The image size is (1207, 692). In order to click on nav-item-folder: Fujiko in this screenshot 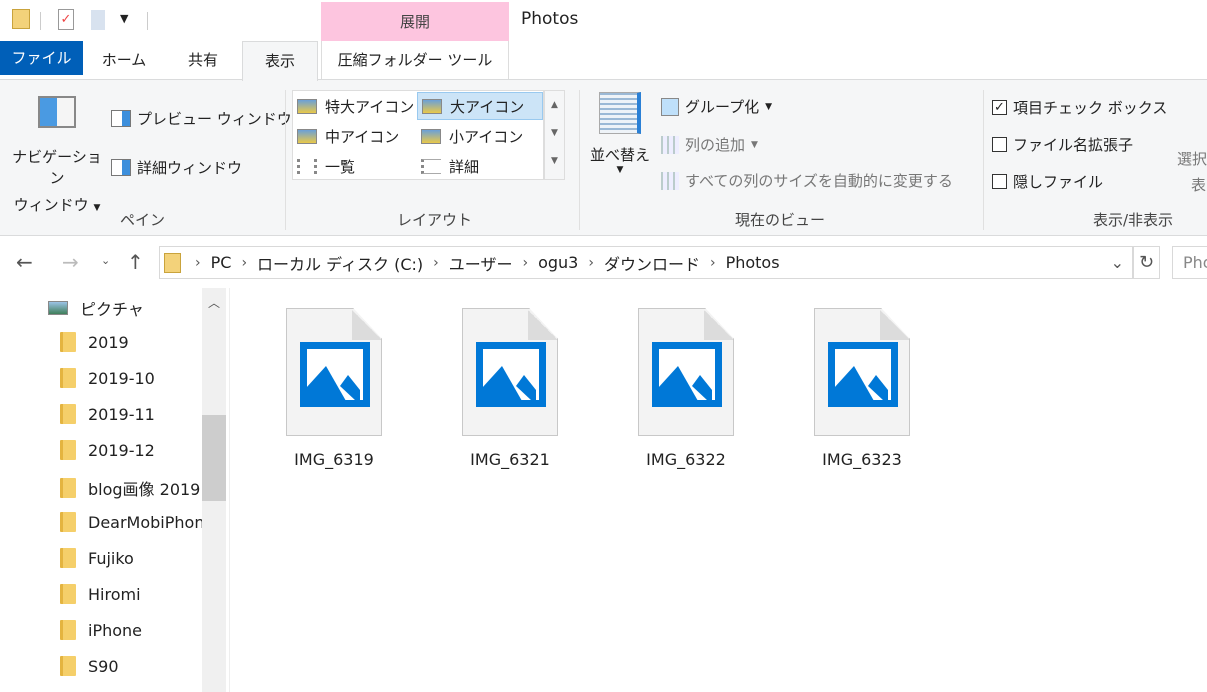, I will do `click(97, 558)`.